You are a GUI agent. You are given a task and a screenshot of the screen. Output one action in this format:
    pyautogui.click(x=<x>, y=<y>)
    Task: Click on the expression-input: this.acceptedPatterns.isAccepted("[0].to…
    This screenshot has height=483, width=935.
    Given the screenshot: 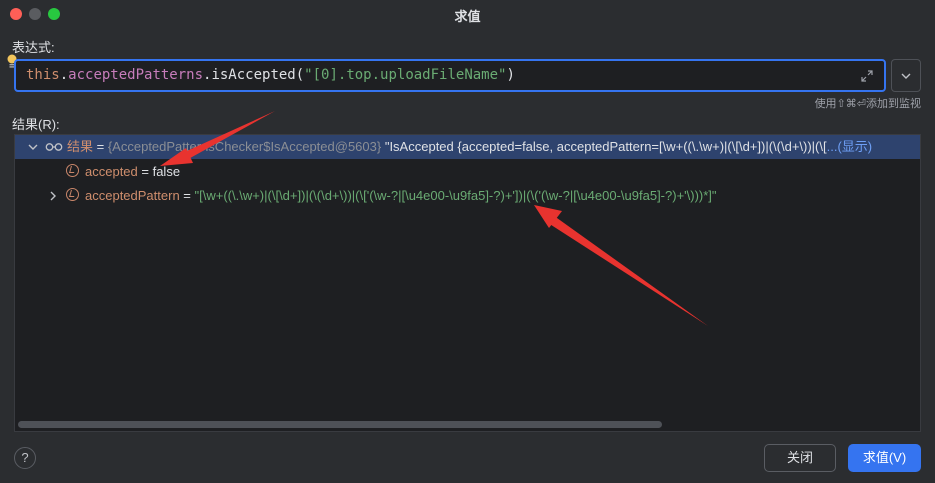 What is the action you would take?
    pyautogui.click(x=450, y=75)
    